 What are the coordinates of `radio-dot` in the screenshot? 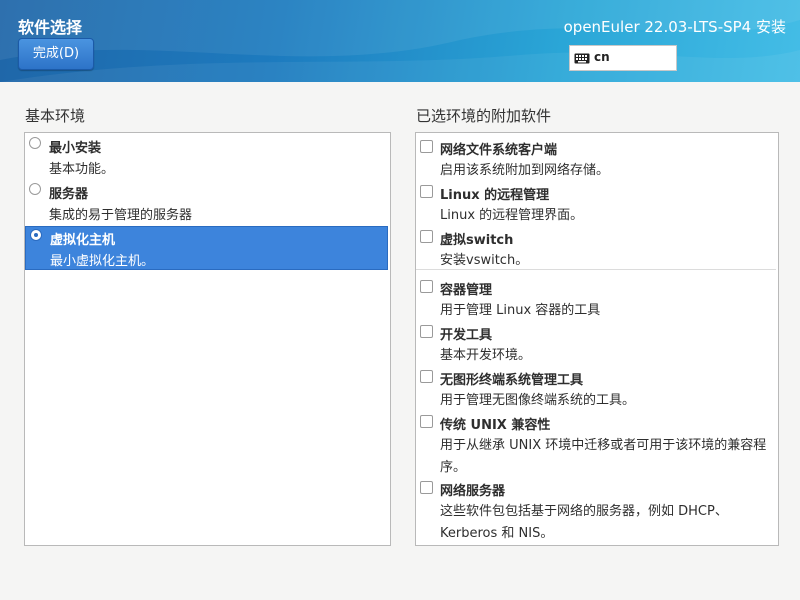 It's located at (36, 235).